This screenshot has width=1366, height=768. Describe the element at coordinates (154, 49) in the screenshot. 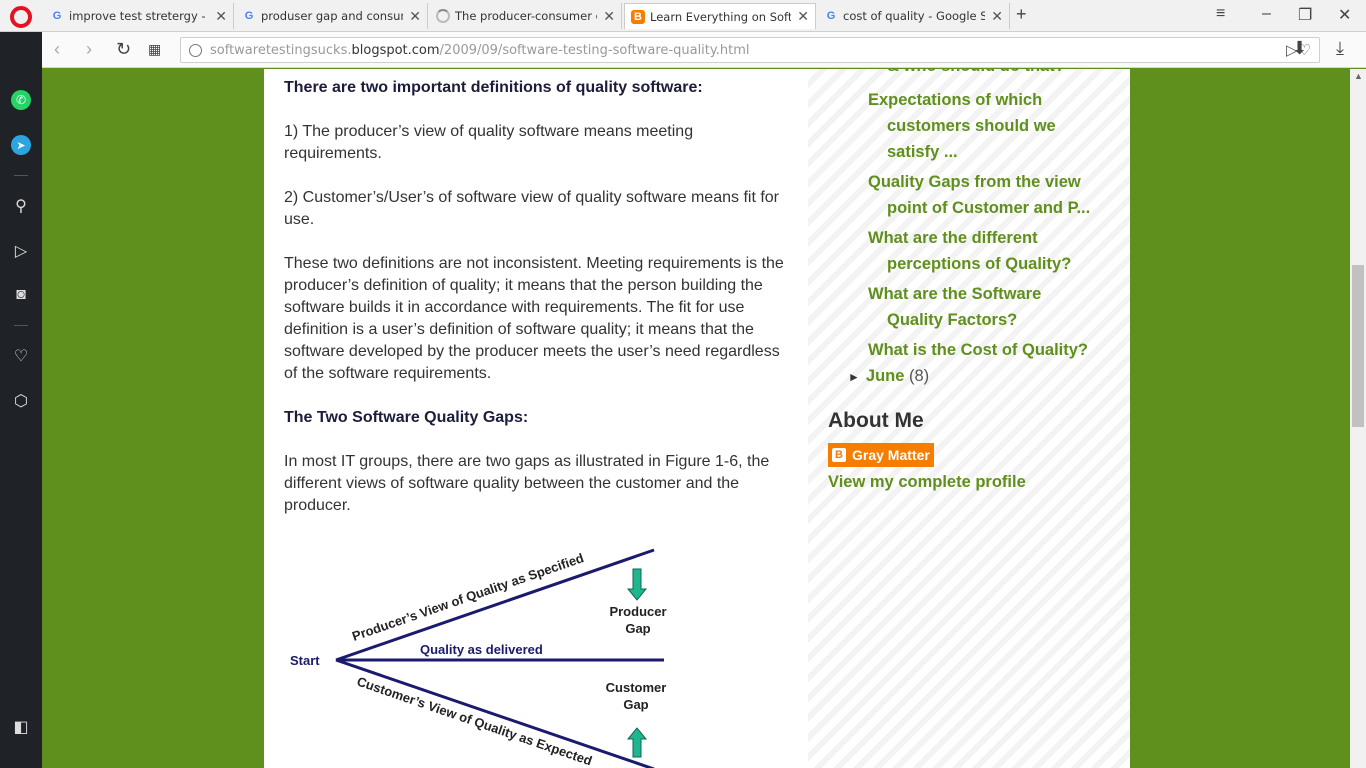

I see `speed-dial-icon: ▦` at that location.